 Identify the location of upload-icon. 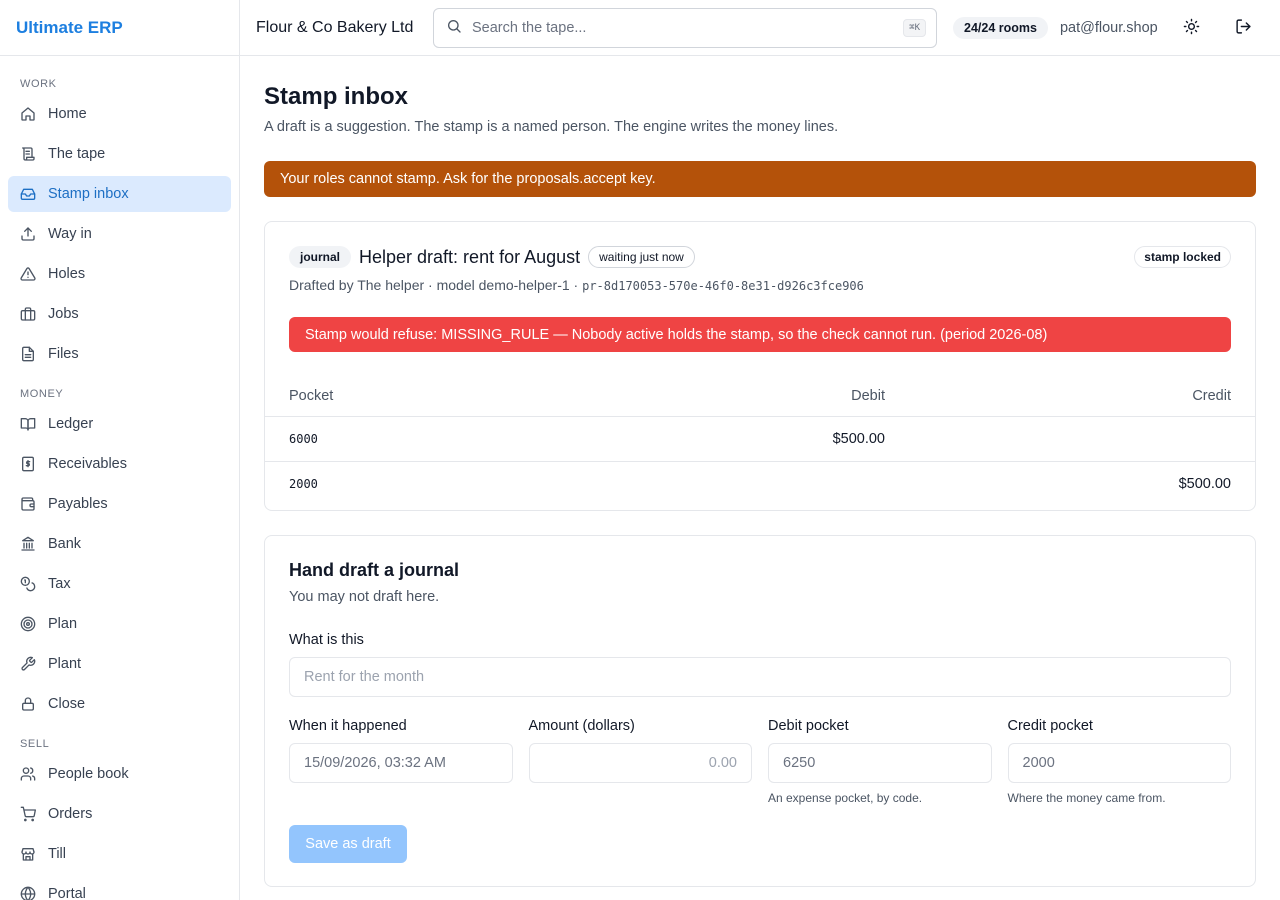
(34, 234).